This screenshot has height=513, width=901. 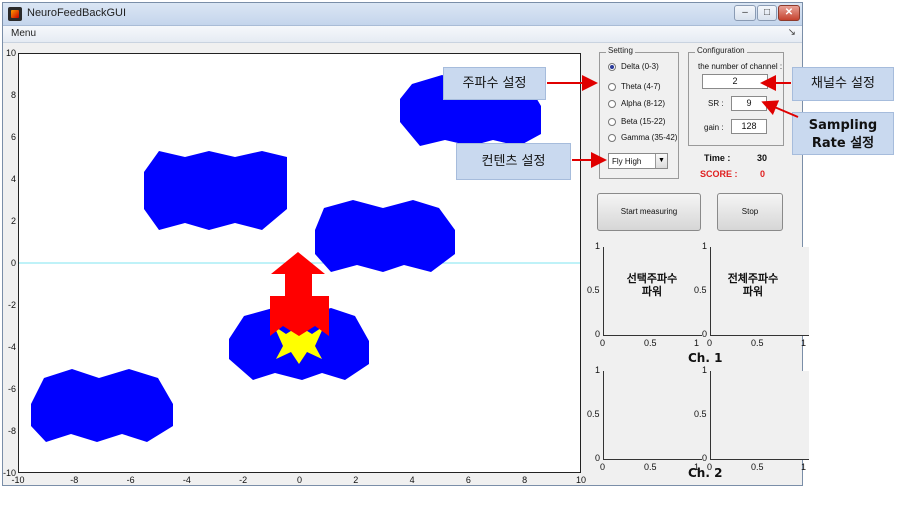 I want to click on x-tick-label: 4, so click(x=412, y=480).